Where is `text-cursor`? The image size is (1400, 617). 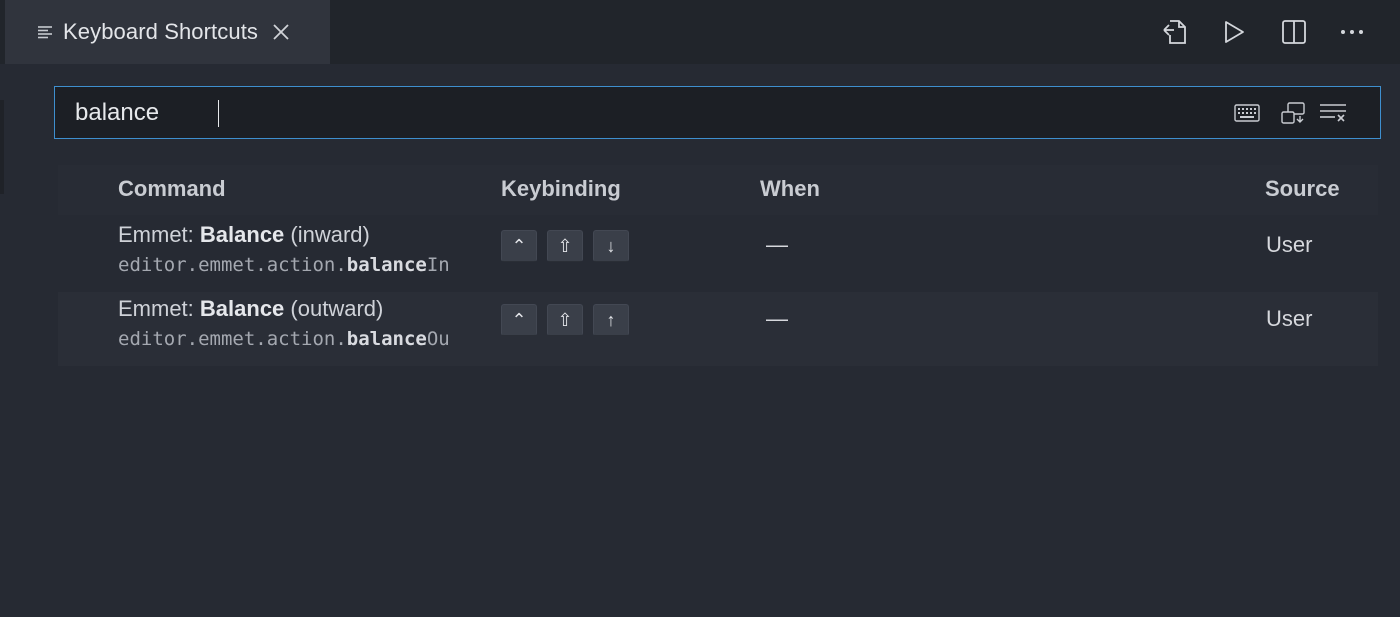
text-cursor is located at coordinates (218, 113).